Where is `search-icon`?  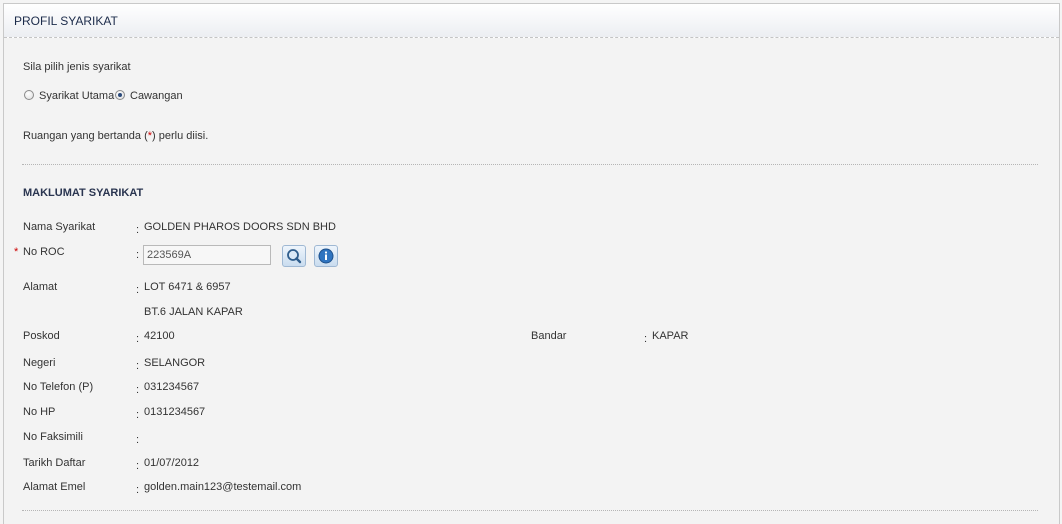
search-icon is located at coordinates (294, 256).